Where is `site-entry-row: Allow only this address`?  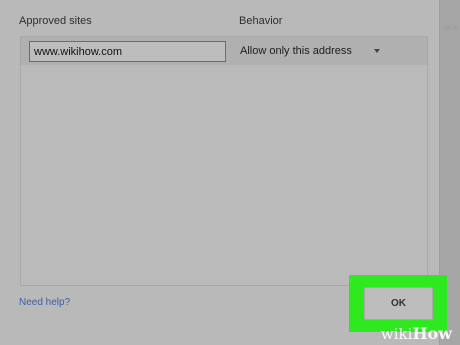 site-entry-row: Allow only this address is located at coordinates (224, 51).